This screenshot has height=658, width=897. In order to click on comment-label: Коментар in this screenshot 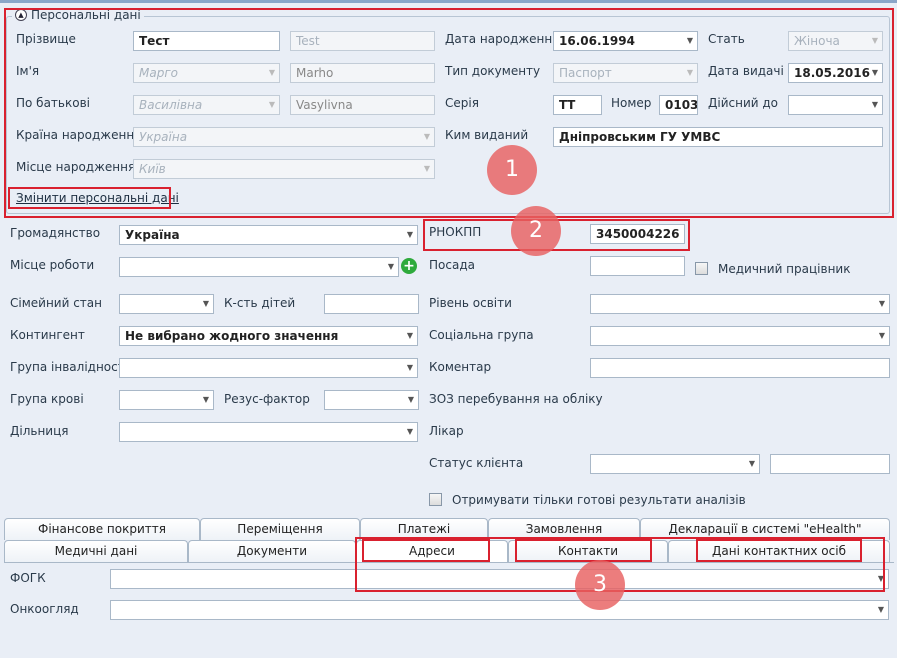, I will do `click(460, 367)`.